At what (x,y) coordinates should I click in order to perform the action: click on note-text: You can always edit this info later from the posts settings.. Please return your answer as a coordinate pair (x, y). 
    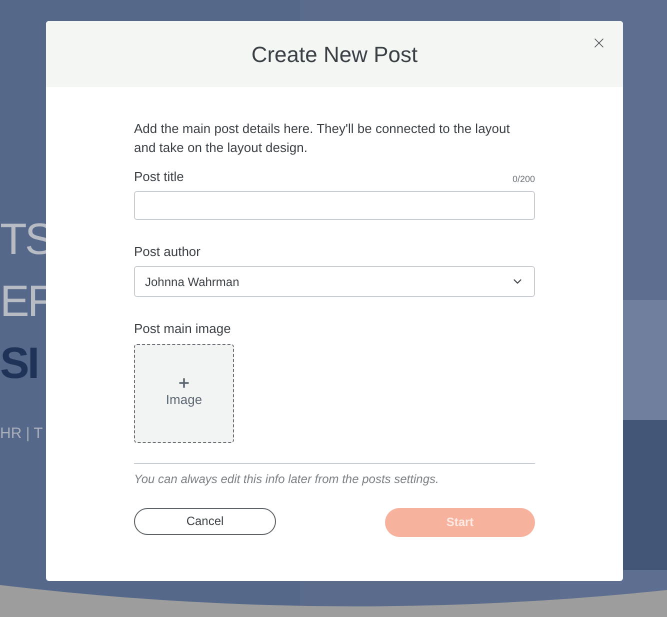
    Looking at the image, I should click on (287, 479).